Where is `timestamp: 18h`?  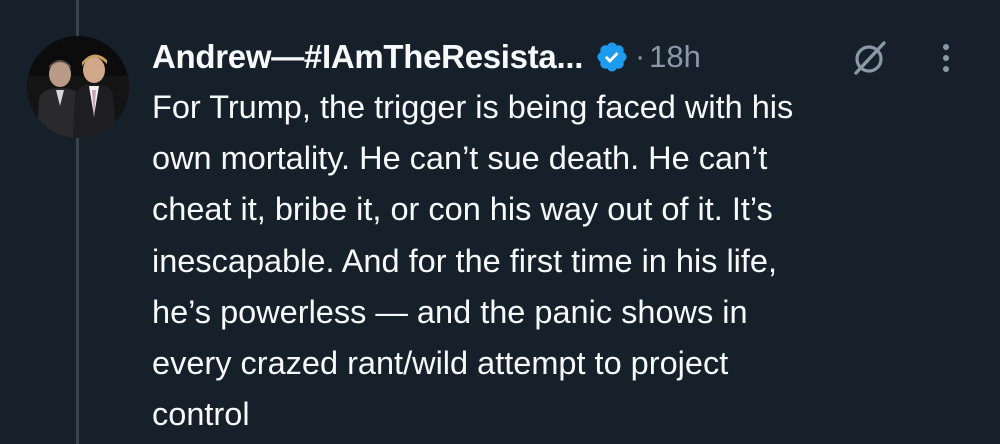
timestamp: 18h is located at coordinates (675, 57).